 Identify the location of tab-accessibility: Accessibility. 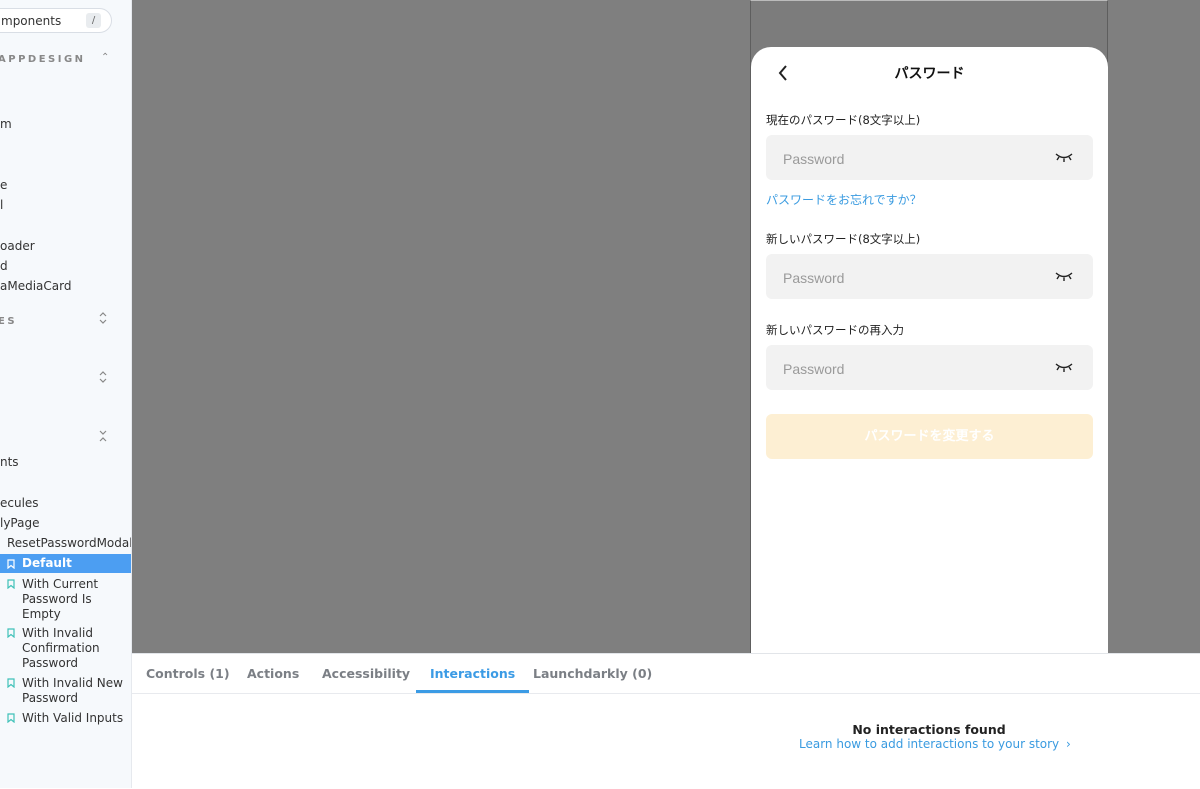
(366, 673).